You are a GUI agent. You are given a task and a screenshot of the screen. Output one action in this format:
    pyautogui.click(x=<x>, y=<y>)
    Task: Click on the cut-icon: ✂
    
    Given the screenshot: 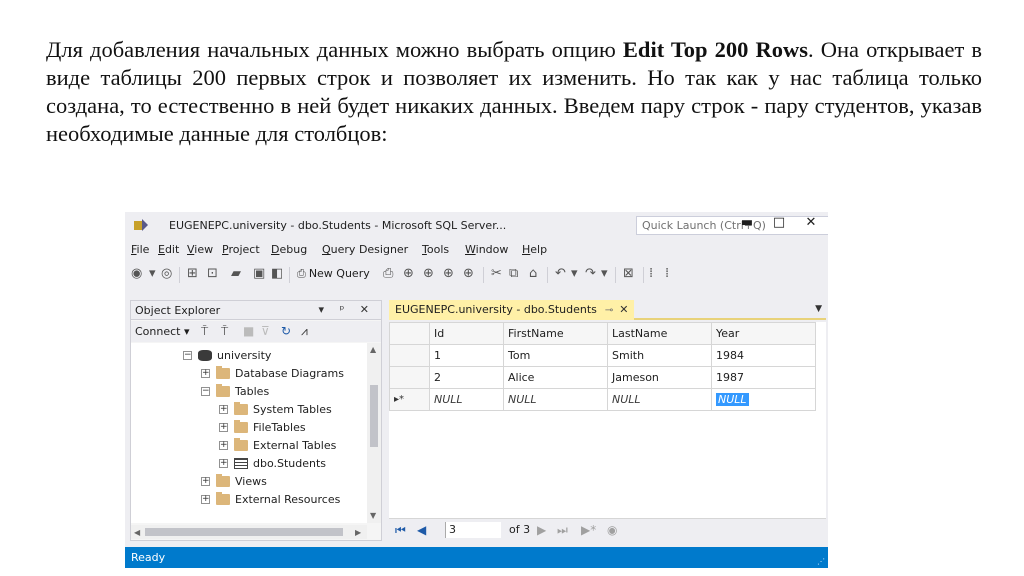 What is the action you would take?
    pyautogui.click(x=496, y=273)
    